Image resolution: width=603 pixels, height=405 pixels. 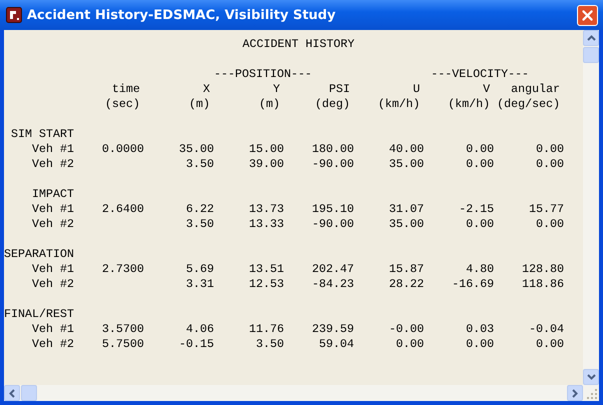 I want to click on table-cell-text: -0.00, so click(x=406, y=329).